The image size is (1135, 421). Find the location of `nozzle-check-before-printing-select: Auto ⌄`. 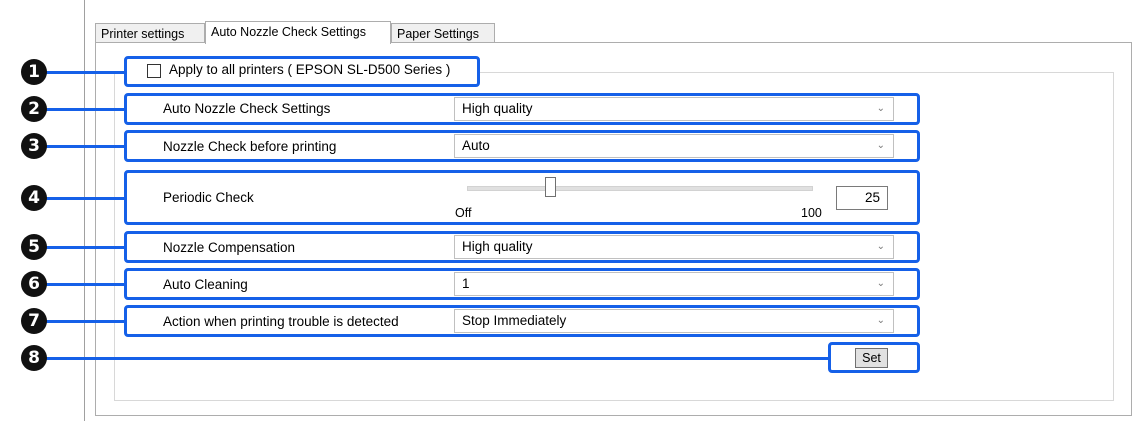

nozzle-check-before-printing-select: Auto ⌄ is located at coordinates (674, 146).